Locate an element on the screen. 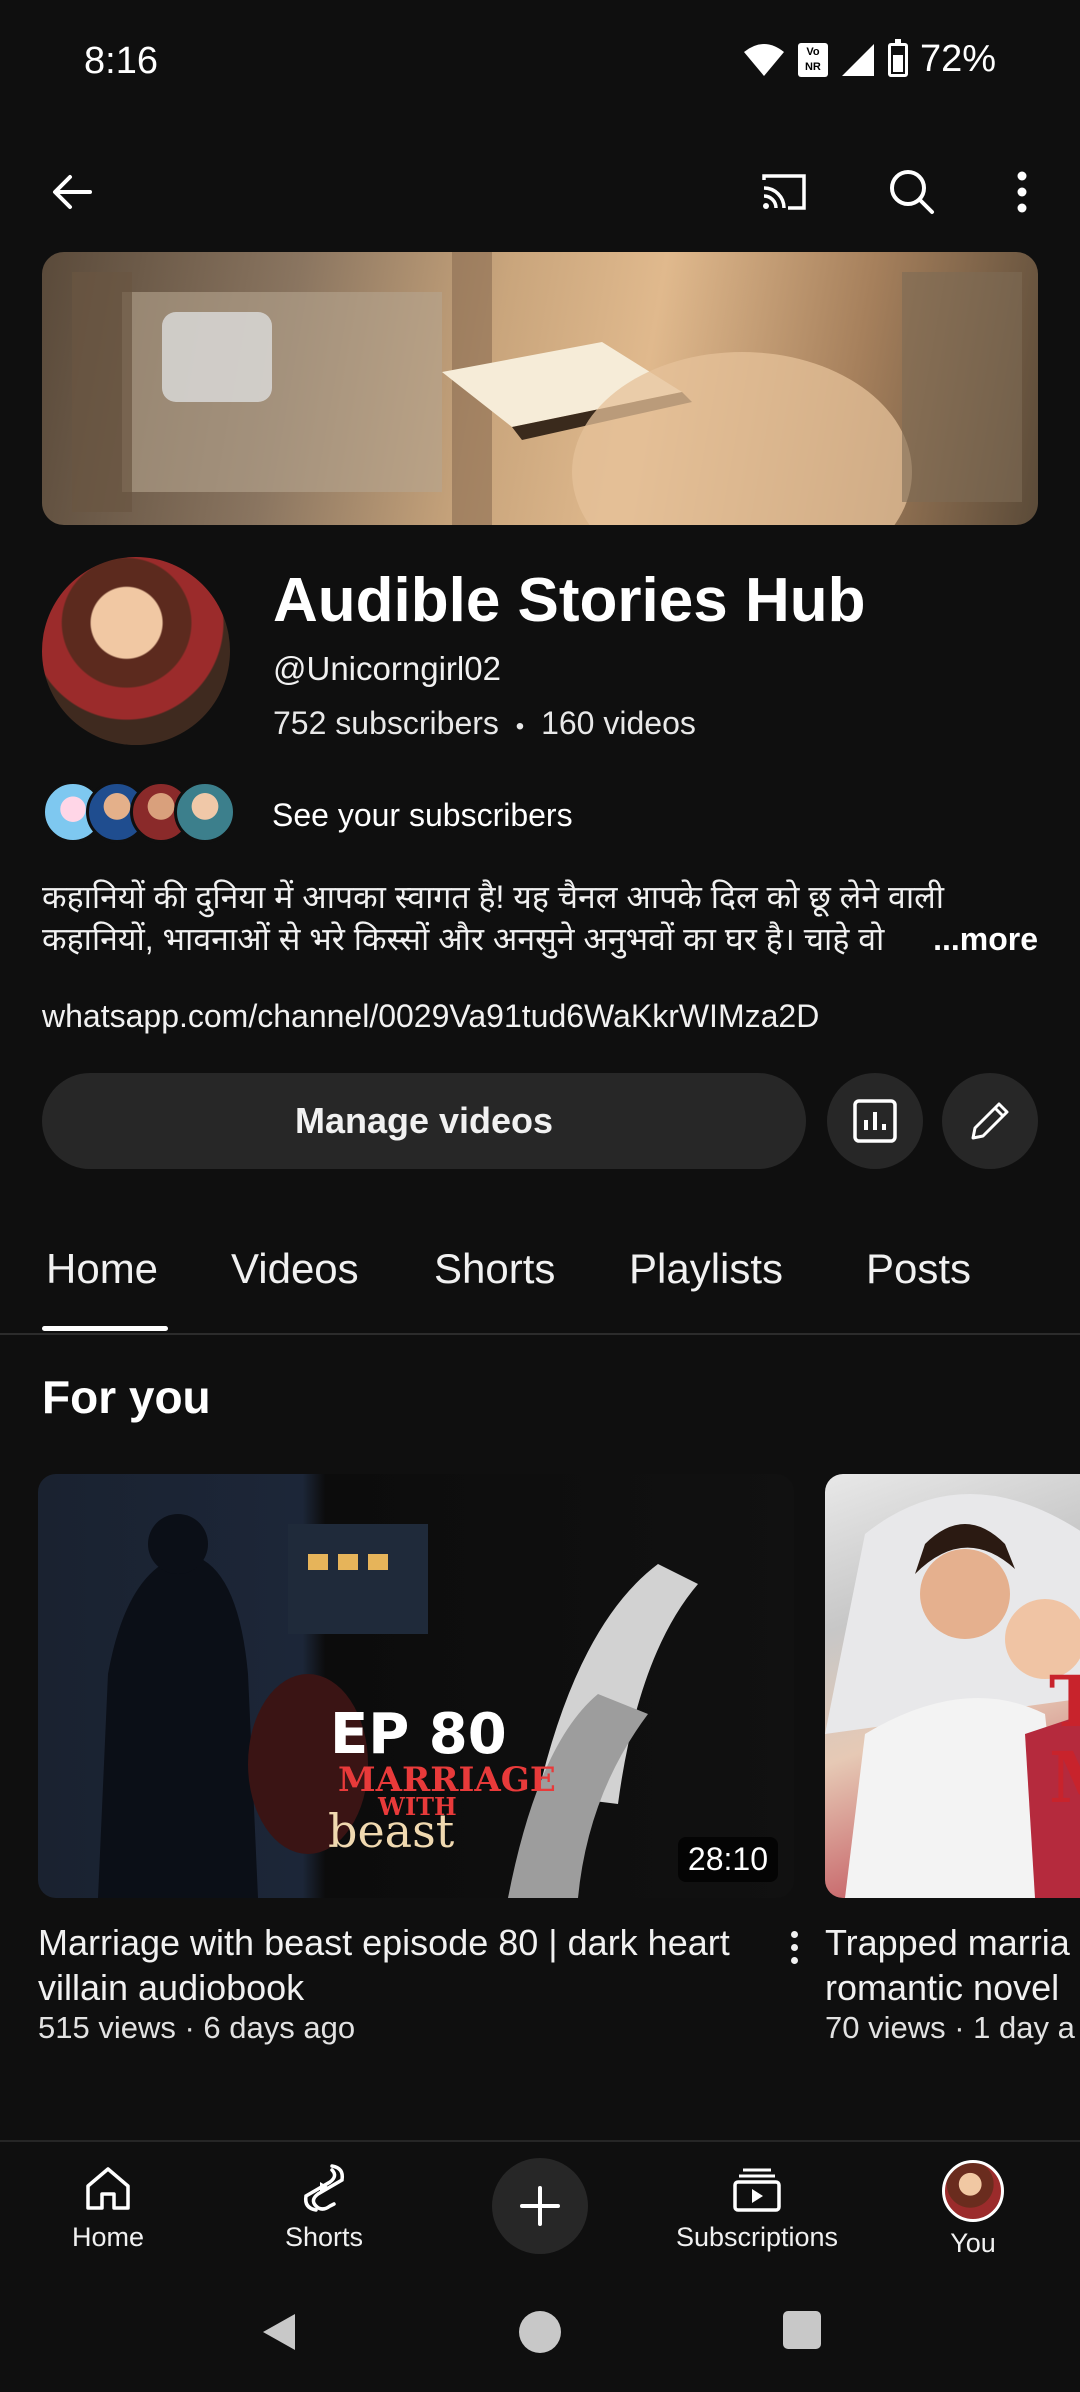 This screenshot has height=2392, width=1080. see-subscribers-label: See your subscribers is located at coordinates (422, 815).